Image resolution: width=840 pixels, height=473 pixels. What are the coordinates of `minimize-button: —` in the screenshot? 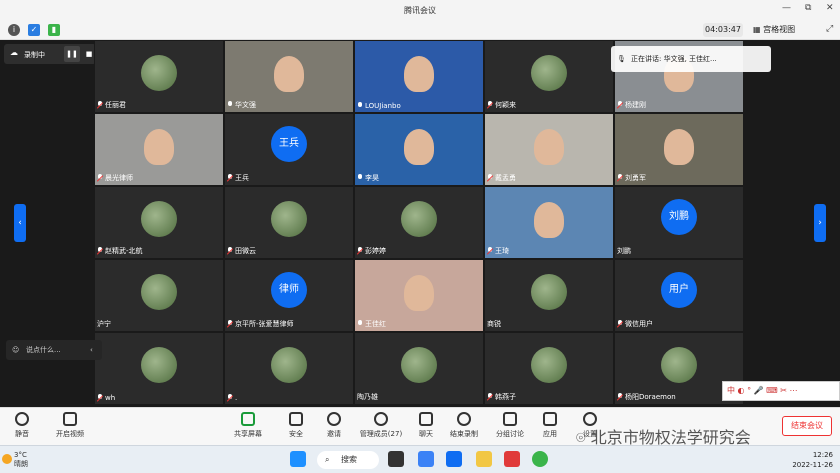 It's located at (786, 8).